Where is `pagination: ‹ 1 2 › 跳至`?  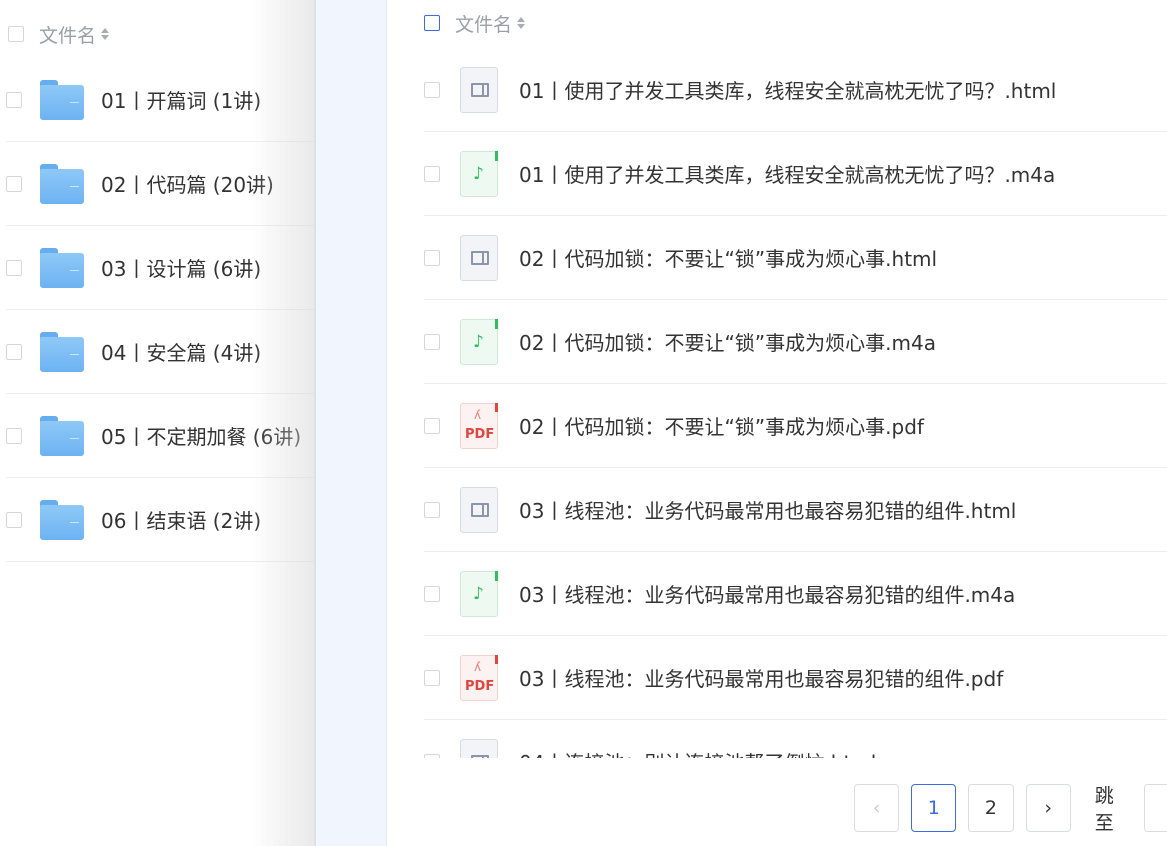 pagination: ‹ 1 2 › 跳至 is located at coordinates (1010, 809).